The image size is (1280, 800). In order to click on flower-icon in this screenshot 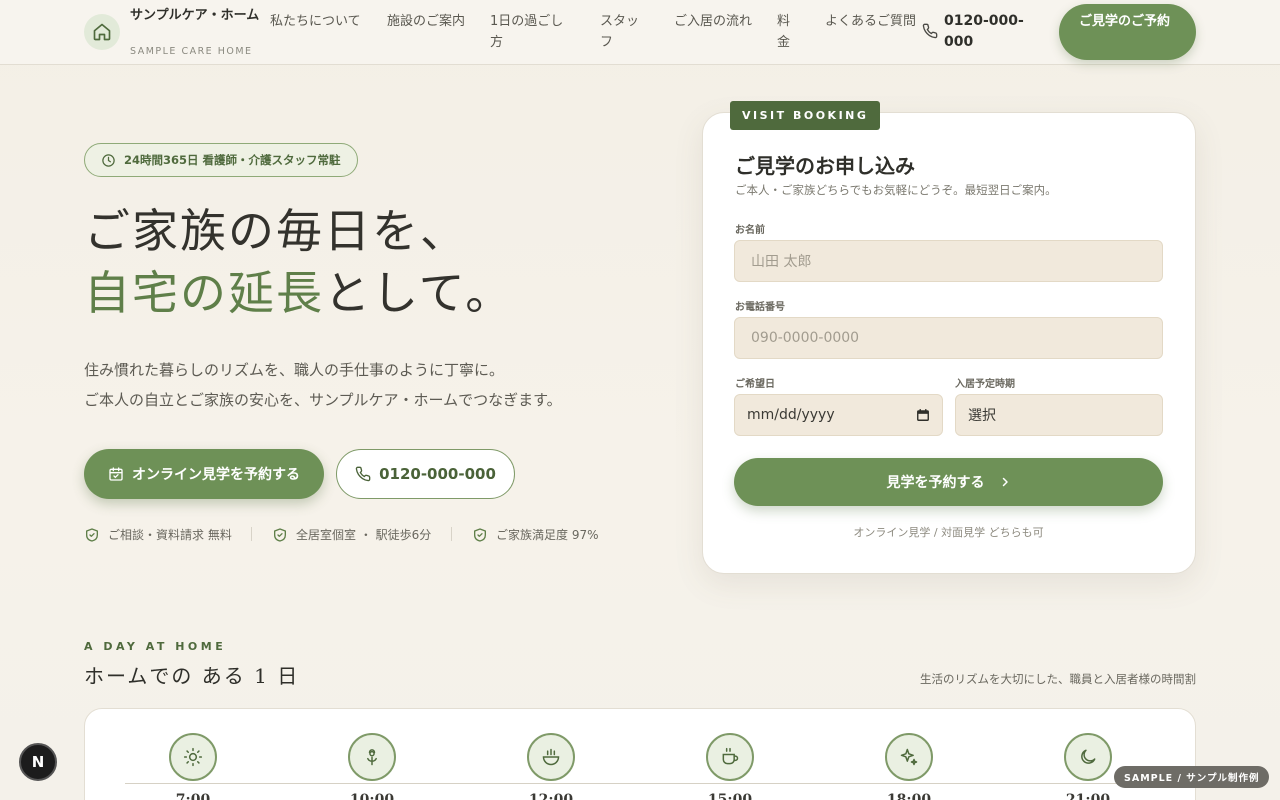, I will do `click(372, 757)`.